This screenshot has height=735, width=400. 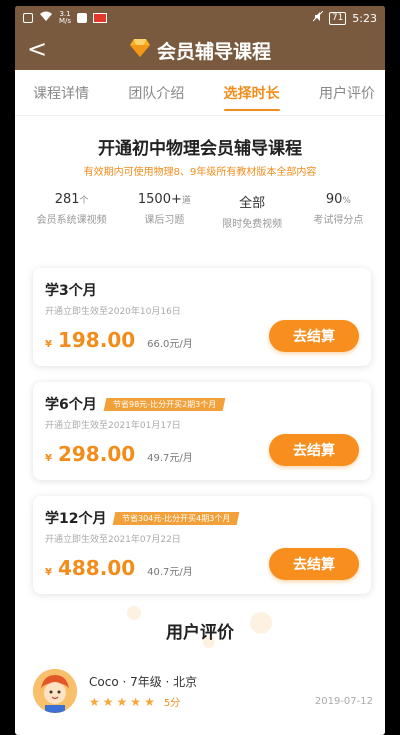 I want to click on stat-unit: 道, so click(x=186, y=201).